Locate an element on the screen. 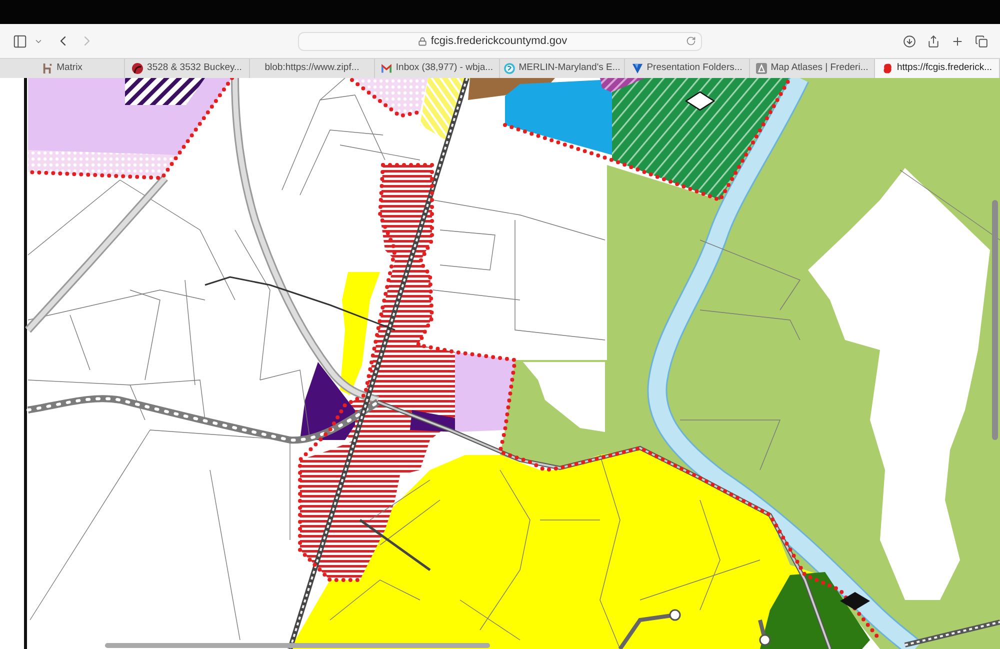  triangle-logo-icon is located at coordinates (637, 68).